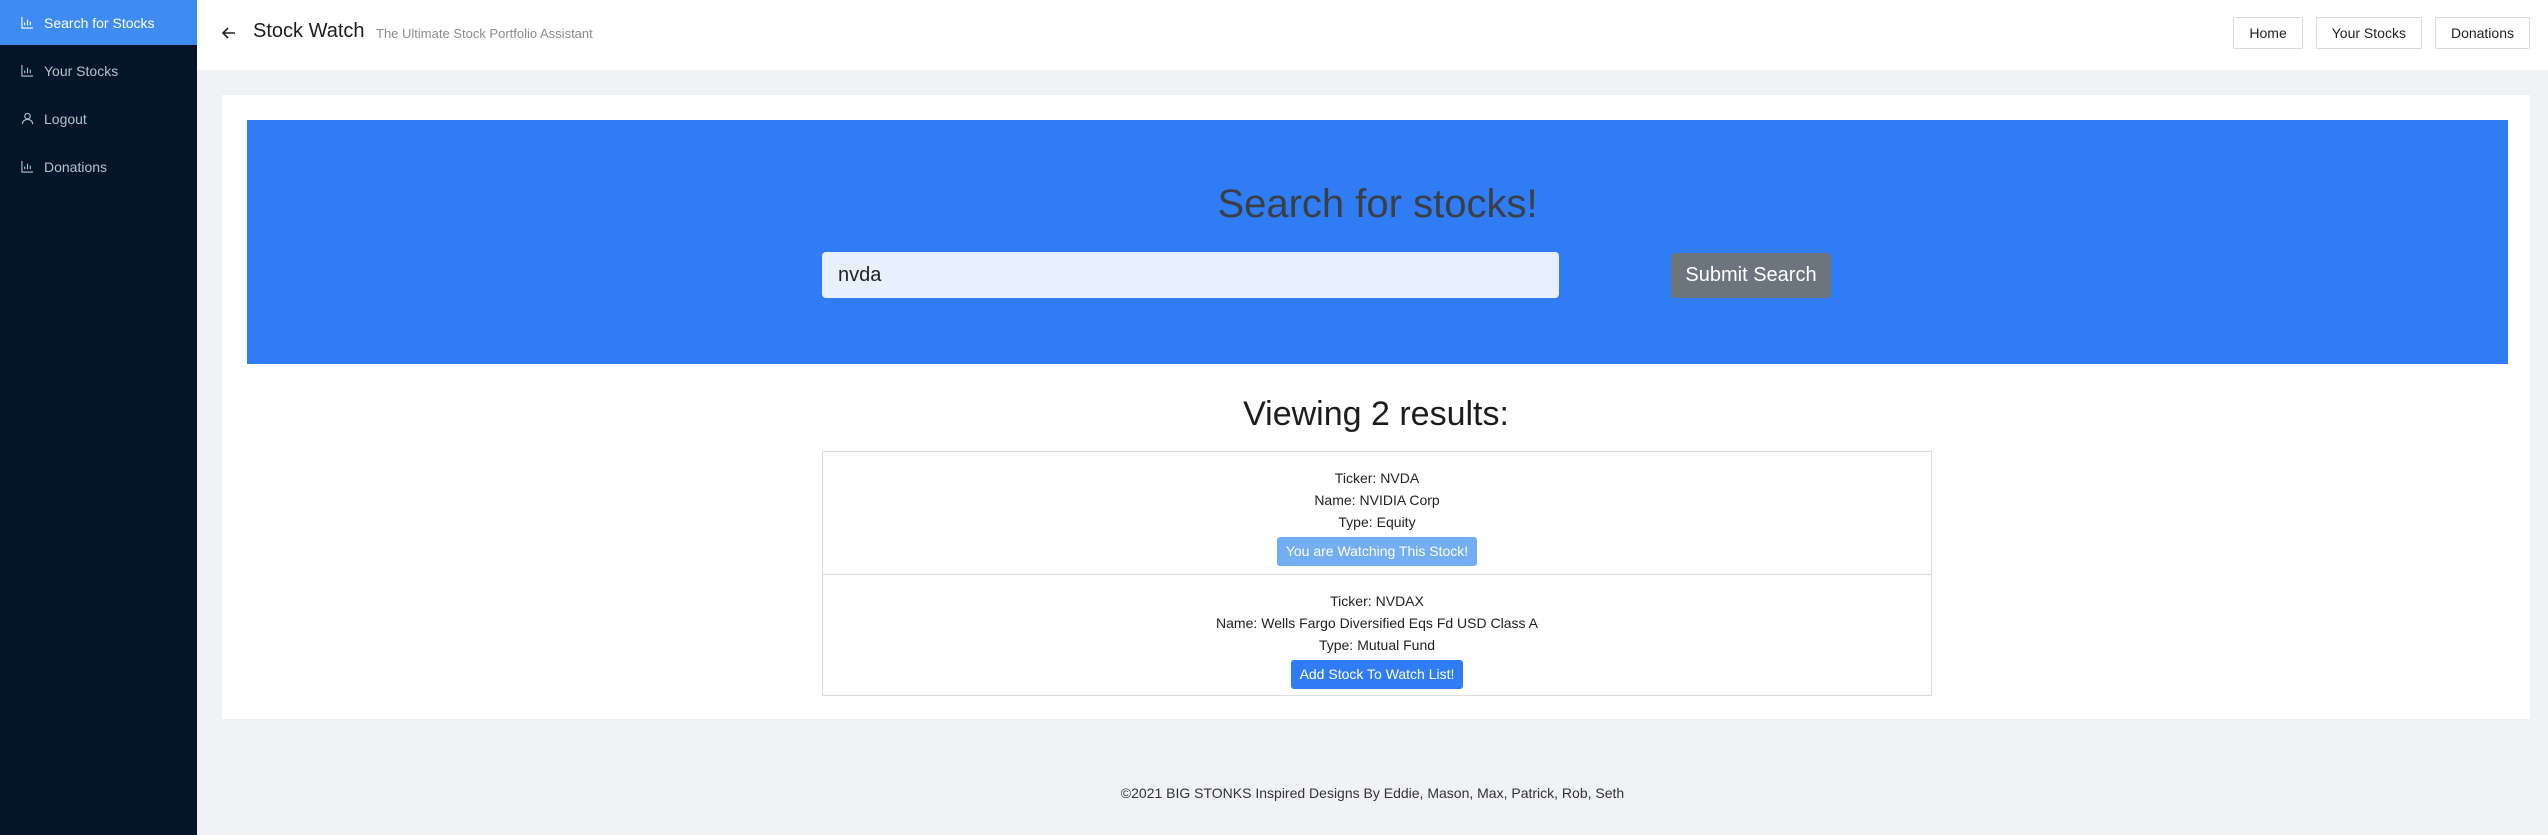 This screenshot has height=835, width=2548. What do you see at coordinates (229, 33) in the screenshot?
I see `back-arrow-icon` at bounding box center [229, 33].